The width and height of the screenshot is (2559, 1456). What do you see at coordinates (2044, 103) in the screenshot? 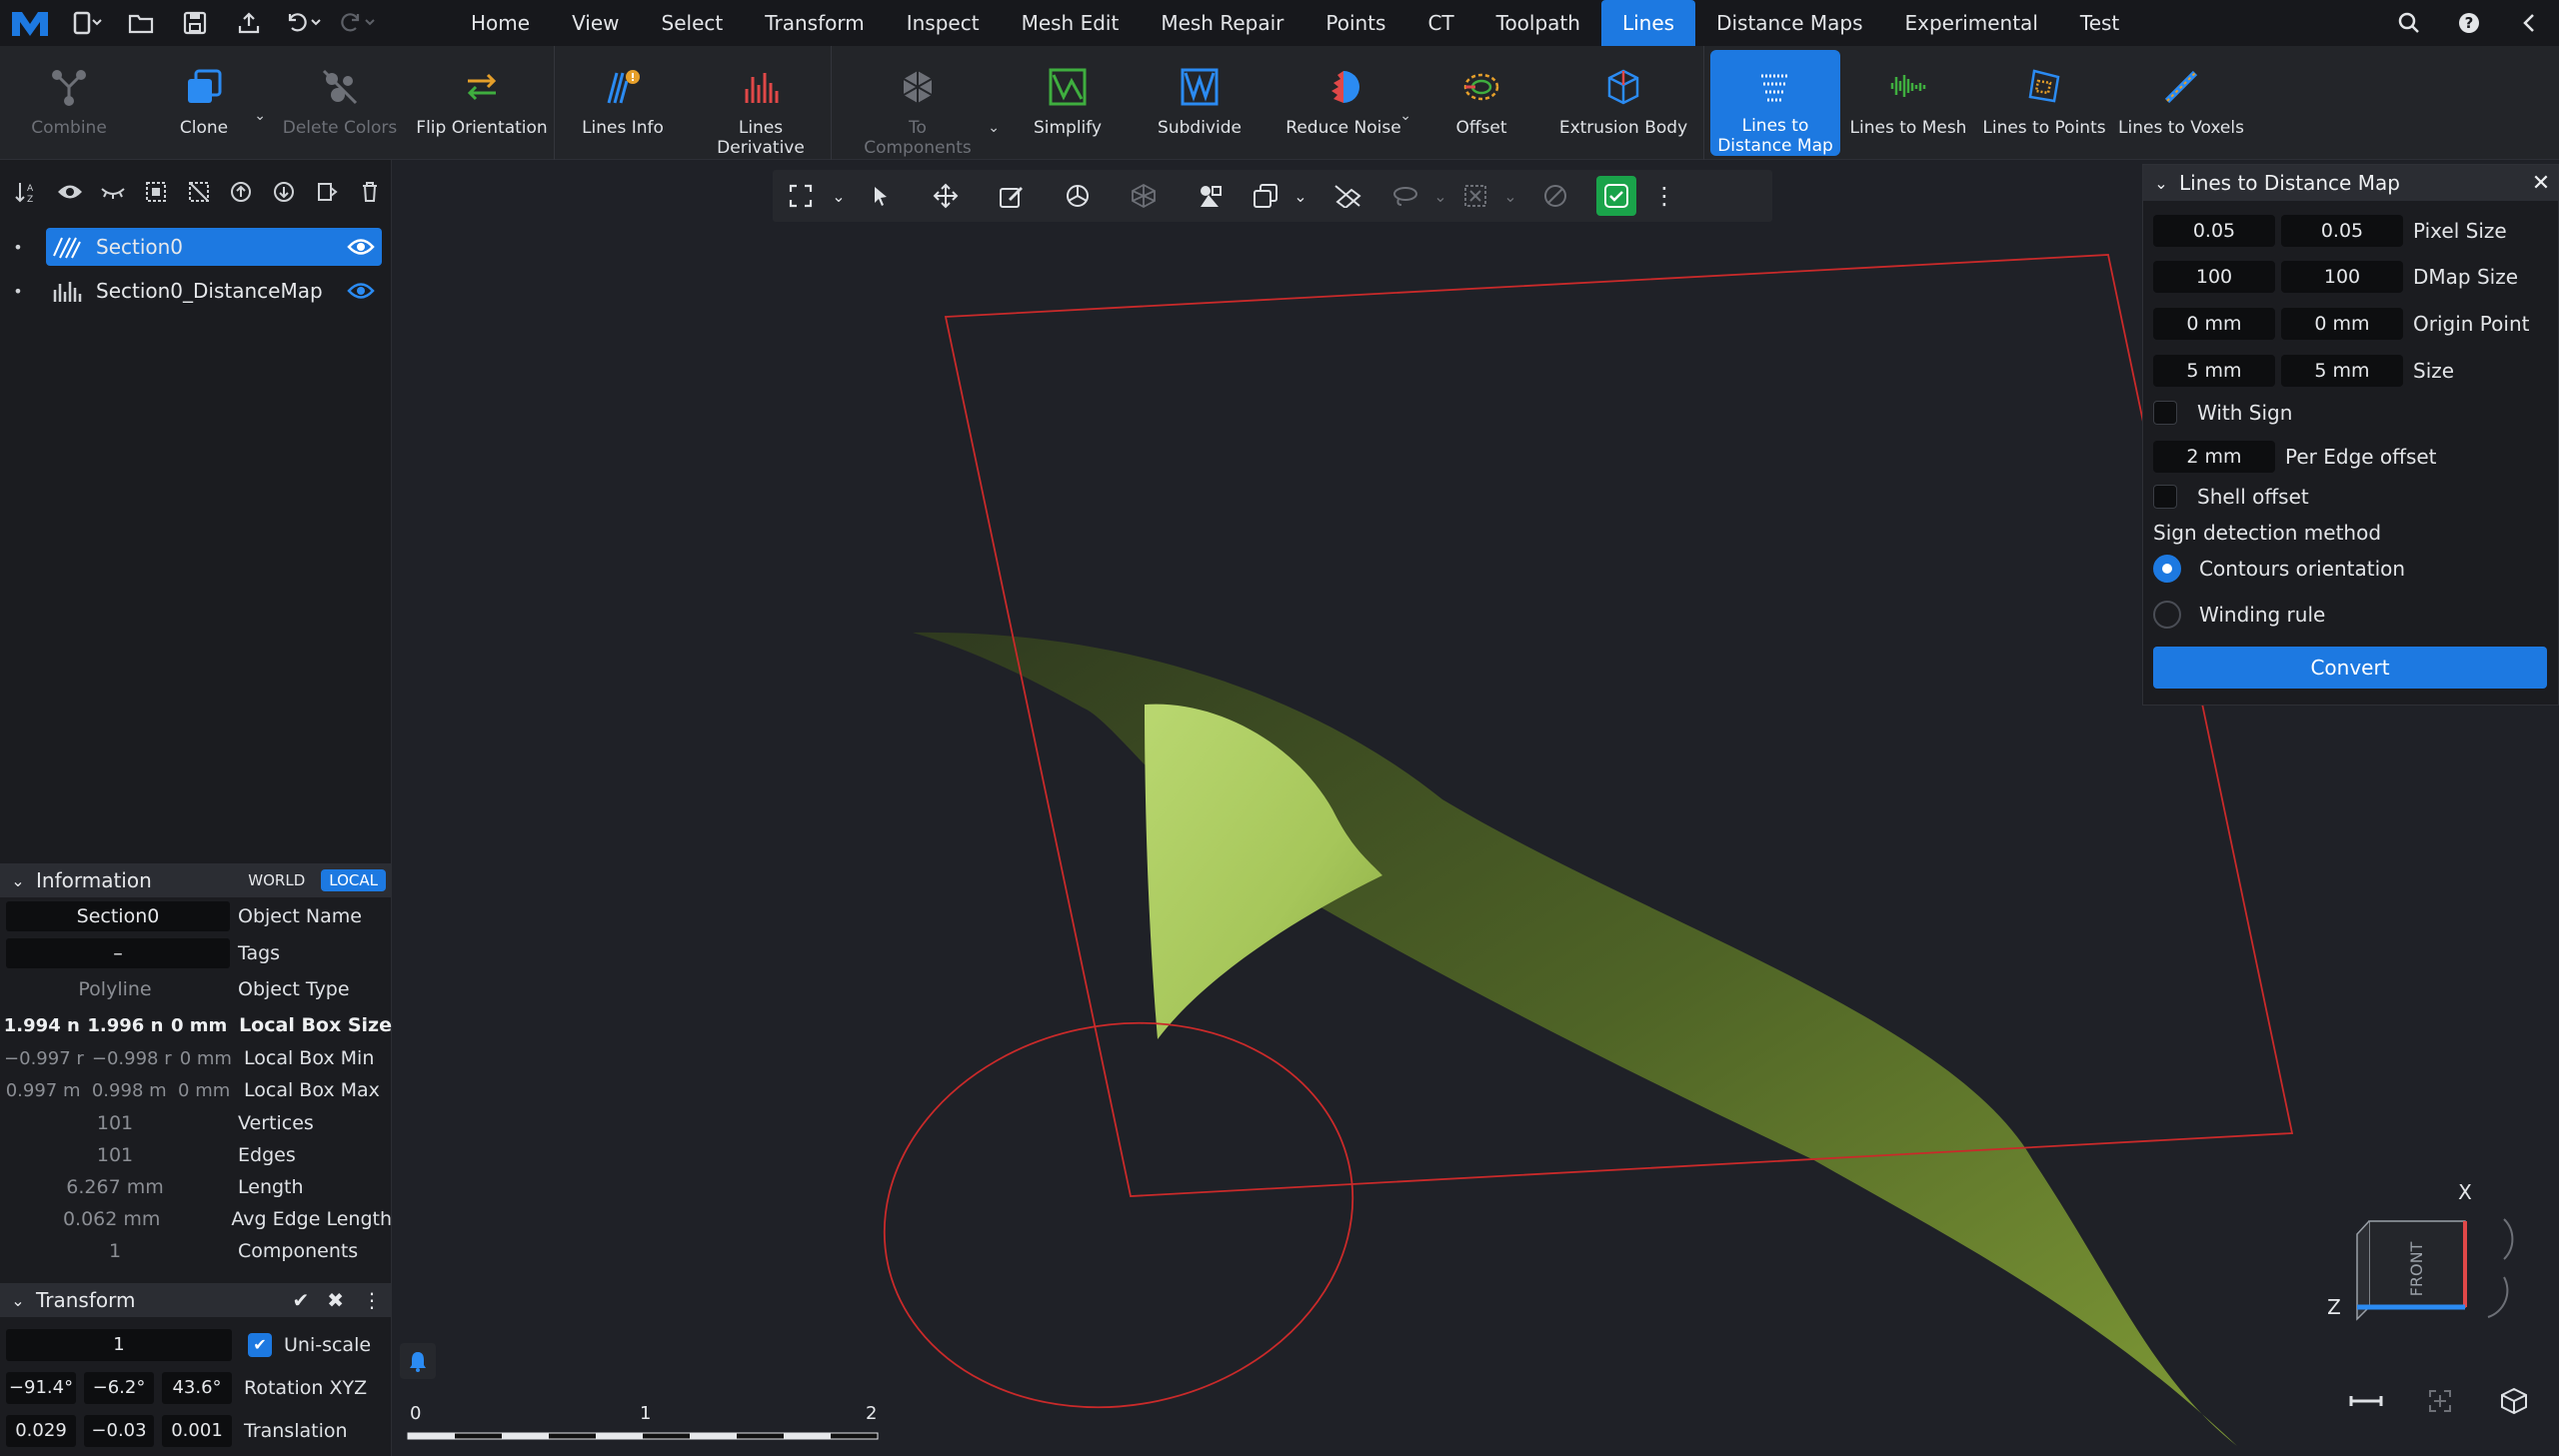
I see `lines-to-points-button: Lines to Points` at bounding box center [2044, 103].